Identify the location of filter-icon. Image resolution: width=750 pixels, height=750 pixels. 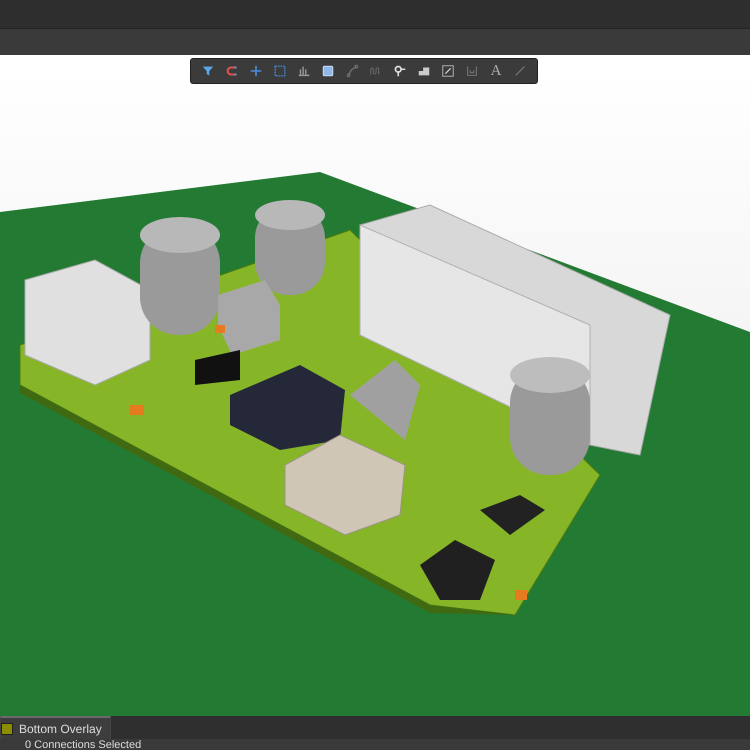
(208, 71).